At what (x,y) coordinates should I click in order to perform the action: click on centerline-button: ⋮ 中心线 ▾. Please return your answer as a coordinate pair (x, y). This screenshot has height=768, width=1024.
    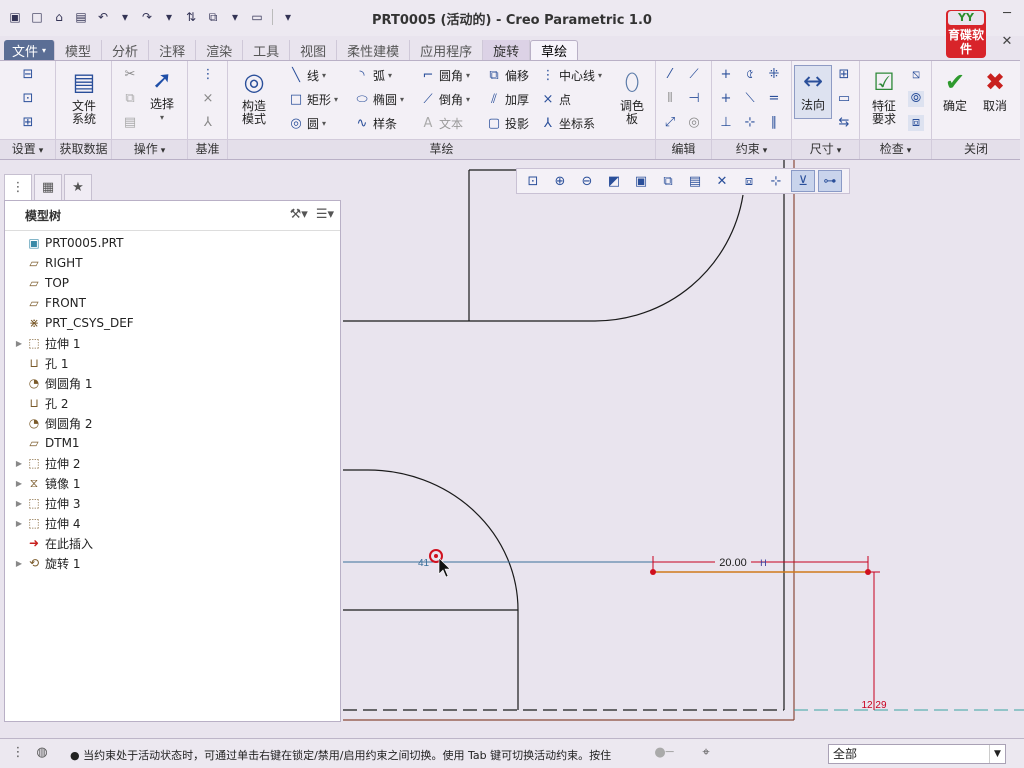
    Looking at the image, I should click on (571, 75).